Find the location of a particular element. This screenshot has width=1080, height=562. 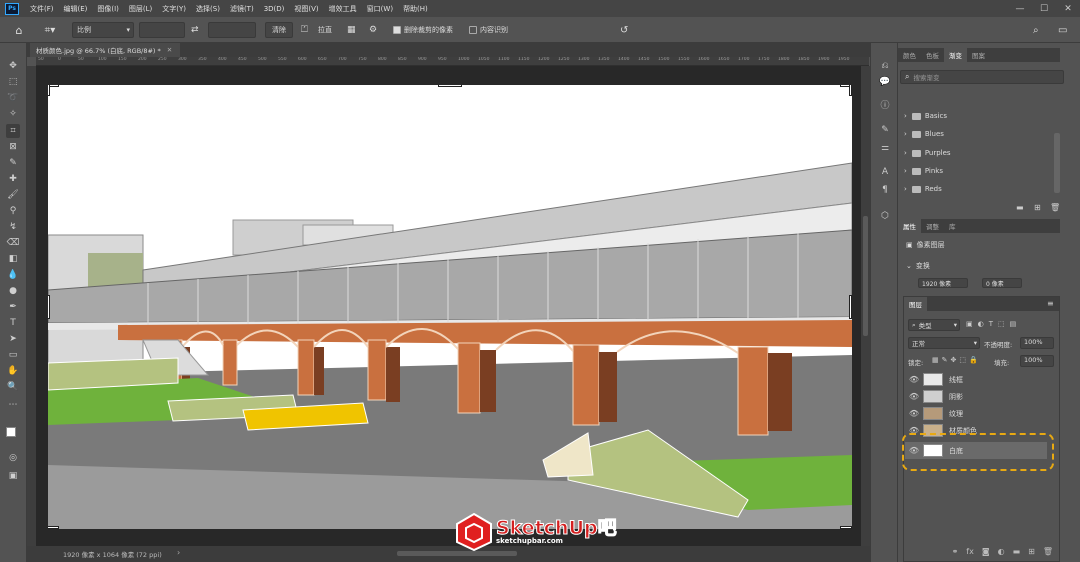

tab-layers: 图层 is located at coordinates (915, 304).